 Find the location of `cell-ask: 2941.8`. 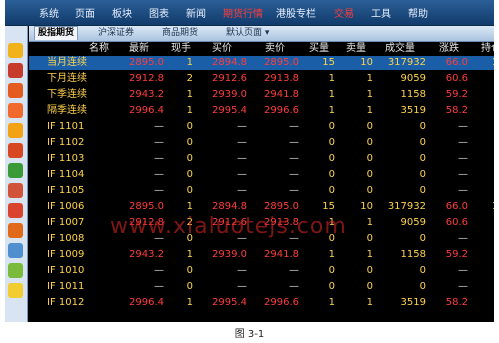

cell-ask: 2941.8 is located at coordinates (281, 94).